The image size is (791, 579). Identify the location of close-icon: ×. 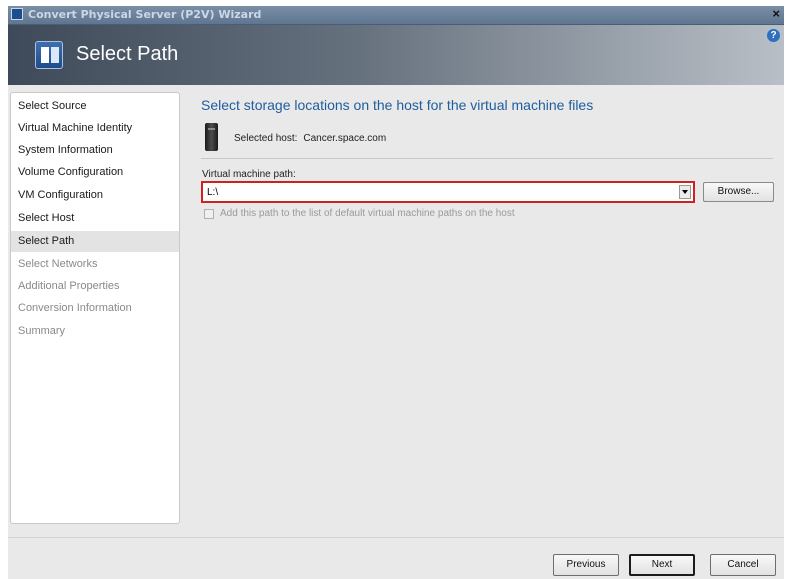
(776, 13).